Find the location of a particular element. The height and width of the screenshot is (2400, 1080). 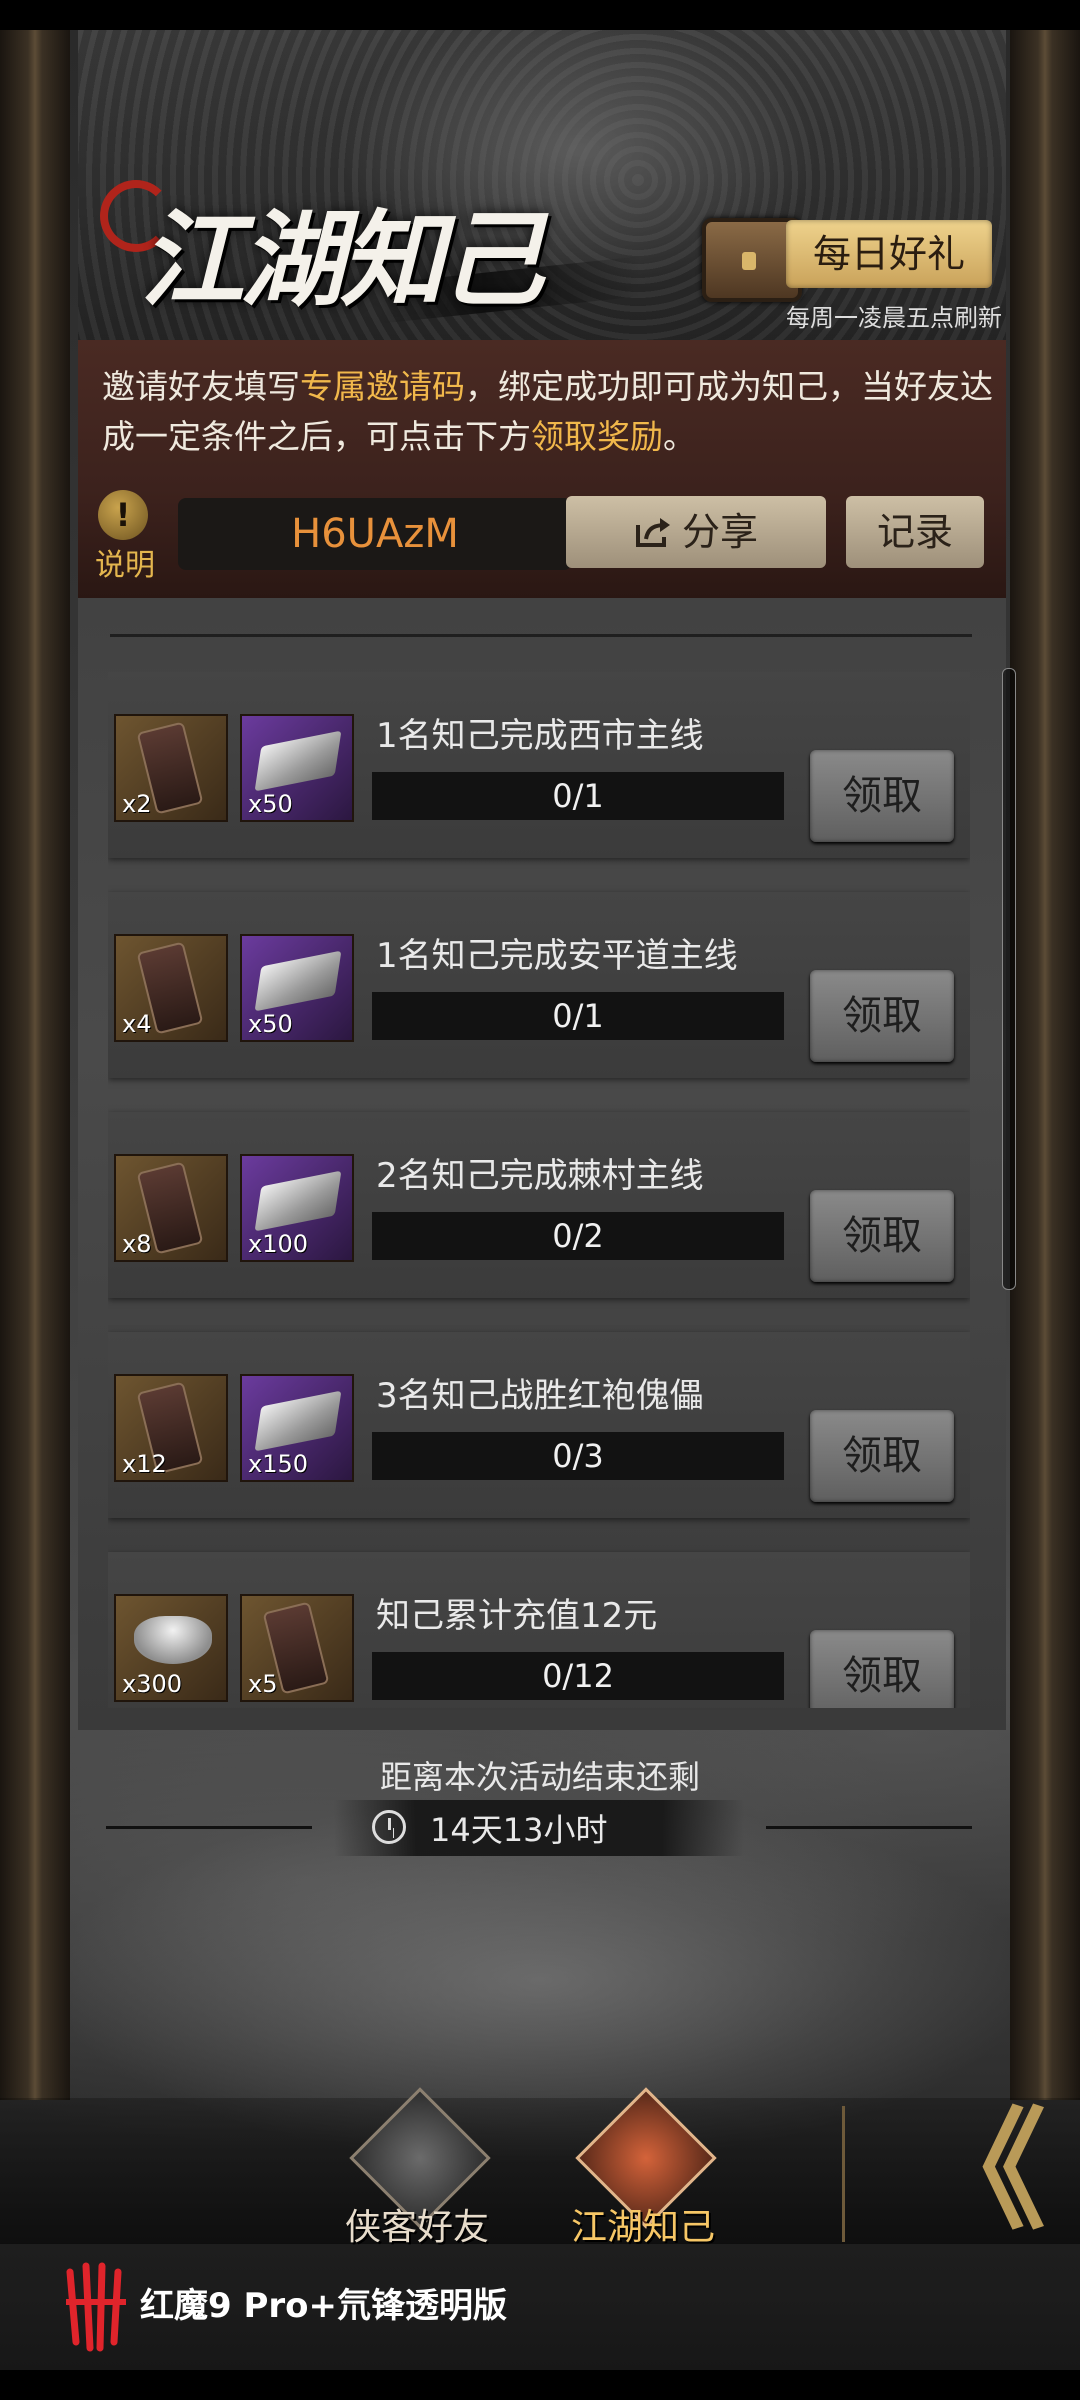

reward-count: x8 is located at coordinates (137, 1244).